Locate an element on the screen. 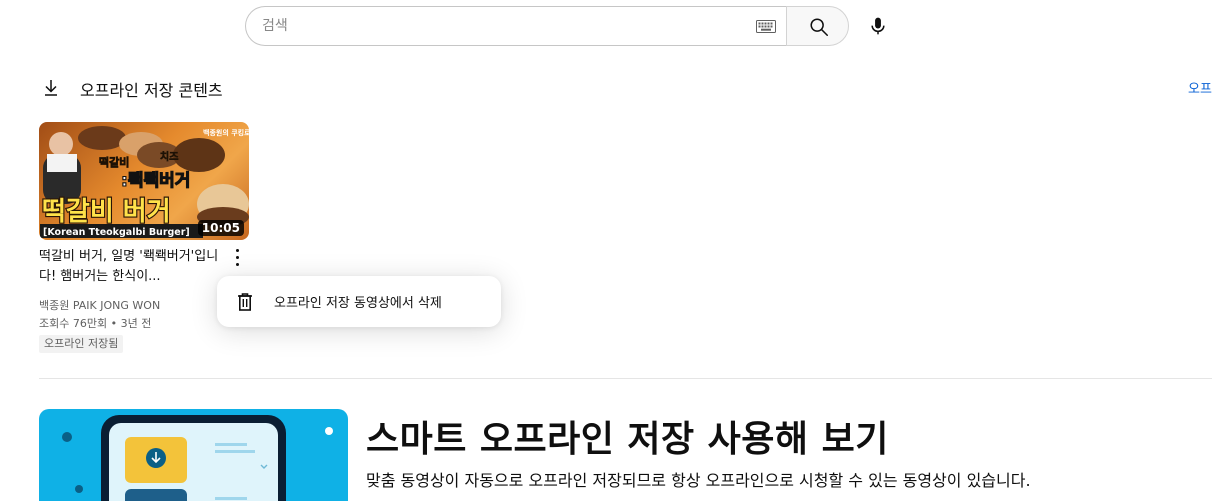  video-duration: 10:05 is located at coordinates (220, 228).